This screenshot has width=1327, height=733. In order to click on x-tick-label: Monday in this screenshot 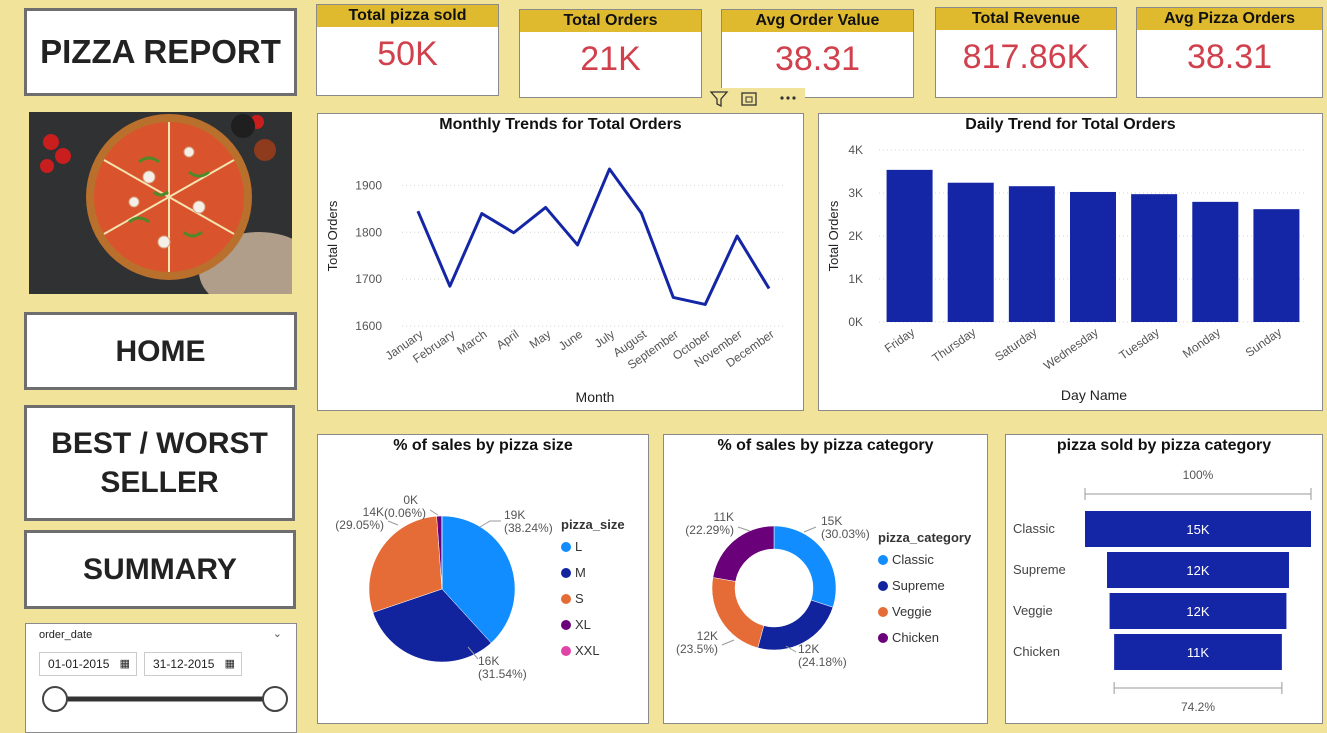, I will do `click(1201, 343)`.